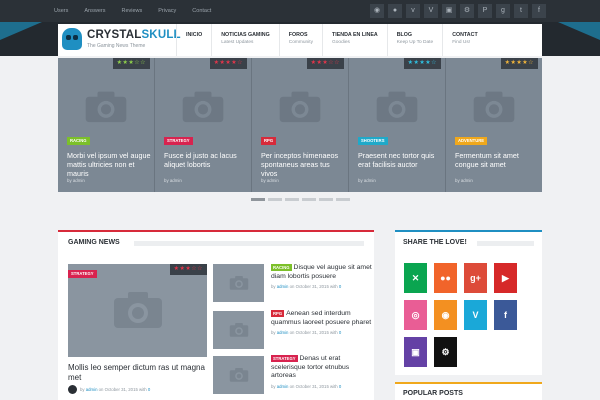 This screenshot has height=400, width=600. I want to click on nav-item-tienda: TIENDA EN LINEA Goodies, so click(354, 40).